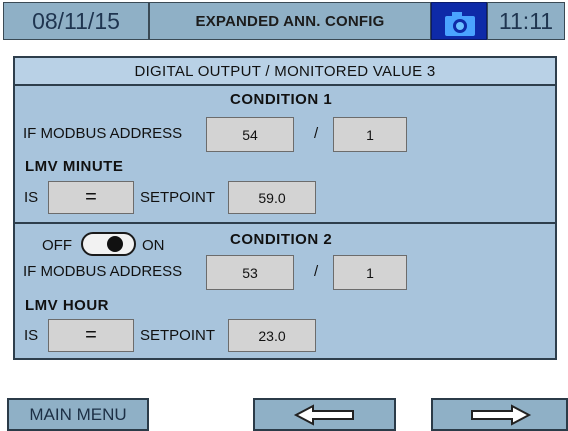 The width and height of the screenshot is (568, 431). What do you see at coordinates (370, 272) in the screenshot?
I see `condition-2-subaddress-field: 1` at bounding box center [370, 272].